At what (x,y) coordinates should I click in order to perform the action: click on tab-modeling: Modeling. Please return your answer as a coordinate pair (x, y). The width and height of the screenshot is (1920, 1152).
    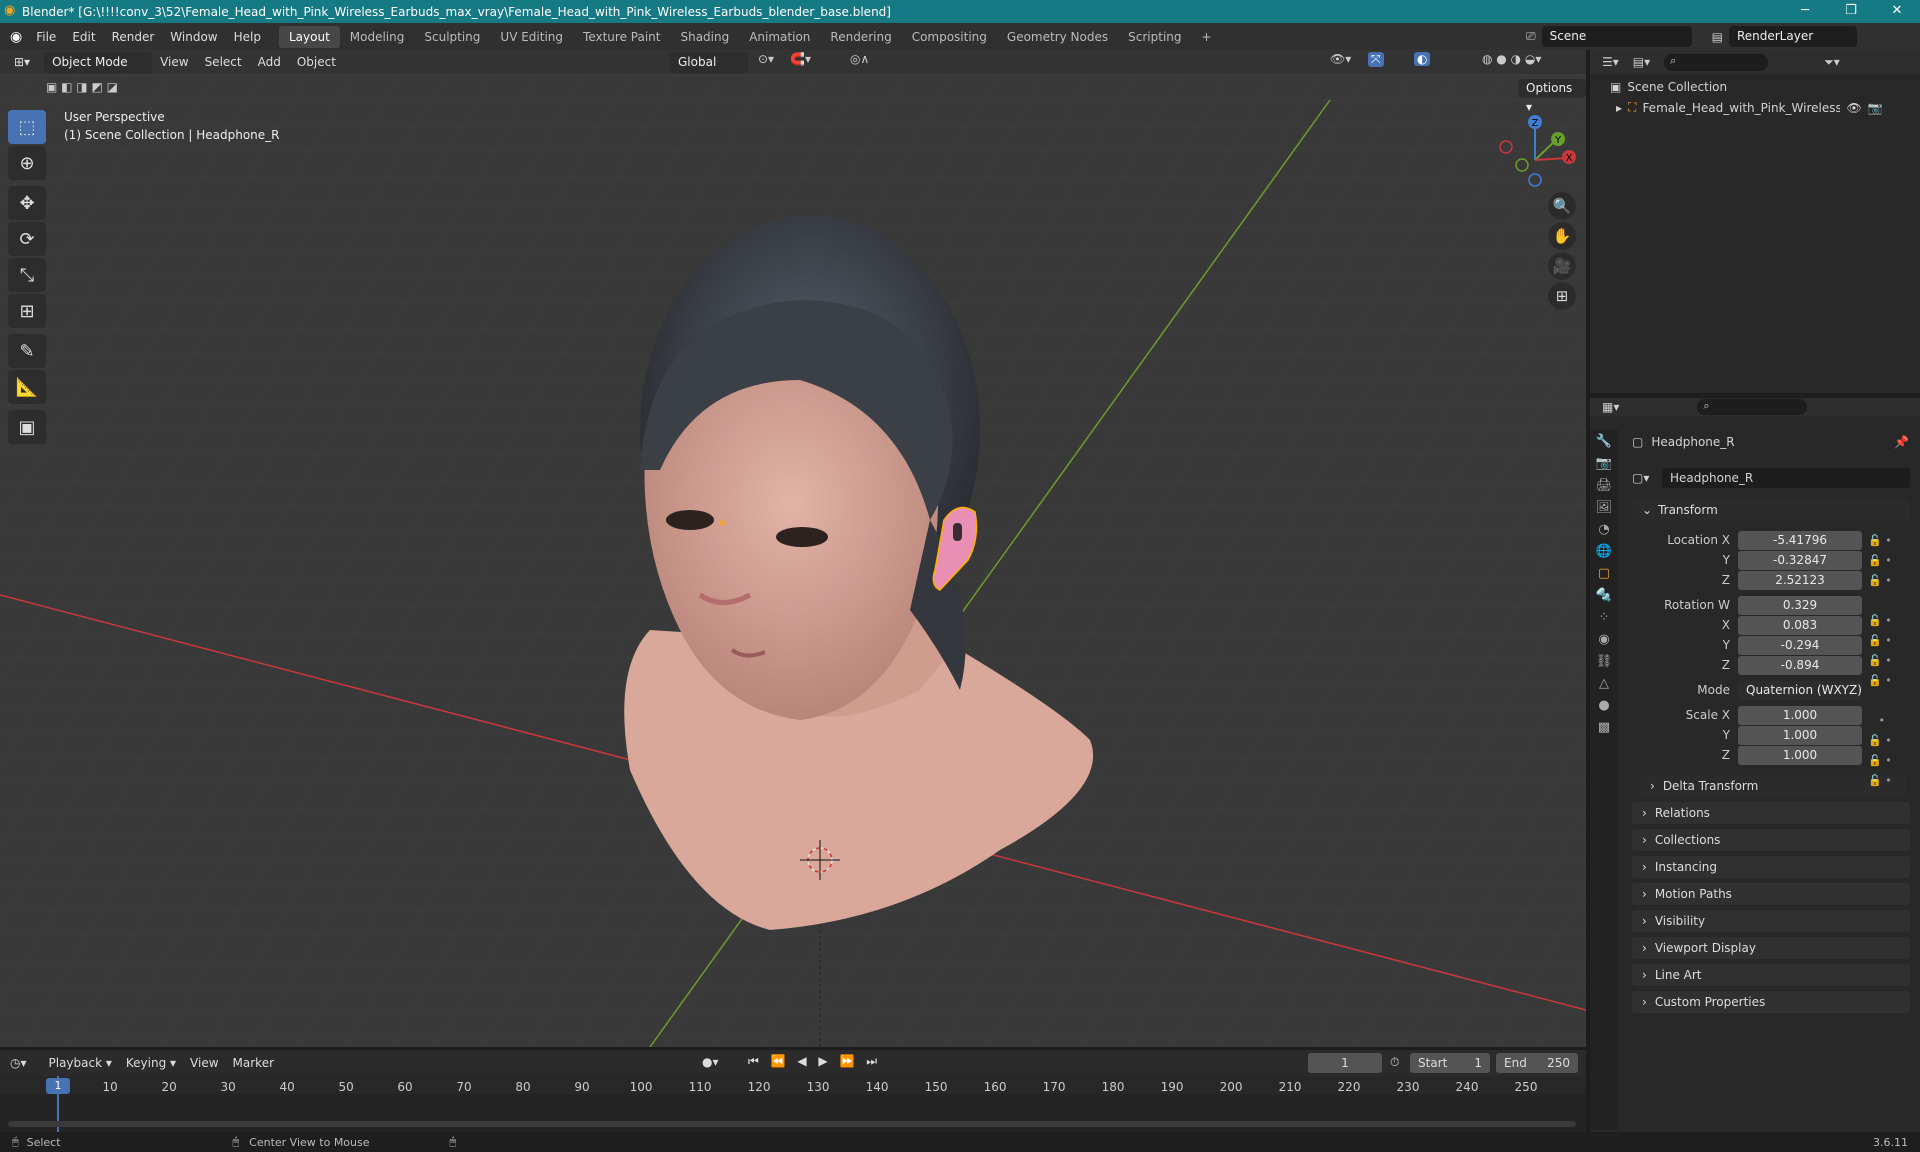
    Looking at the image, I should click on (377, 37).